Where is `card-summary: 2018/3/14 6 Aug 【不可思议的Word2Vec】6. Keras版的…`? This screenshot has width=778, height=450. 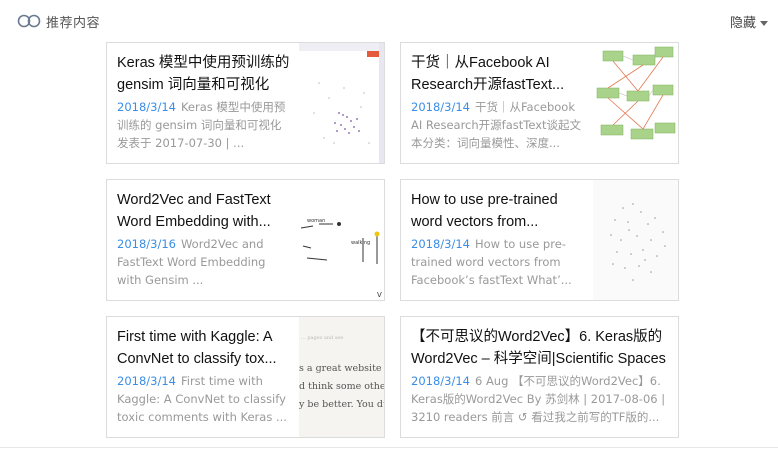
card-summary: 2018/3/14 6 Aug 【不可思议的Word2Vec】6. Keras版的… is located at coordinates (544, 399).